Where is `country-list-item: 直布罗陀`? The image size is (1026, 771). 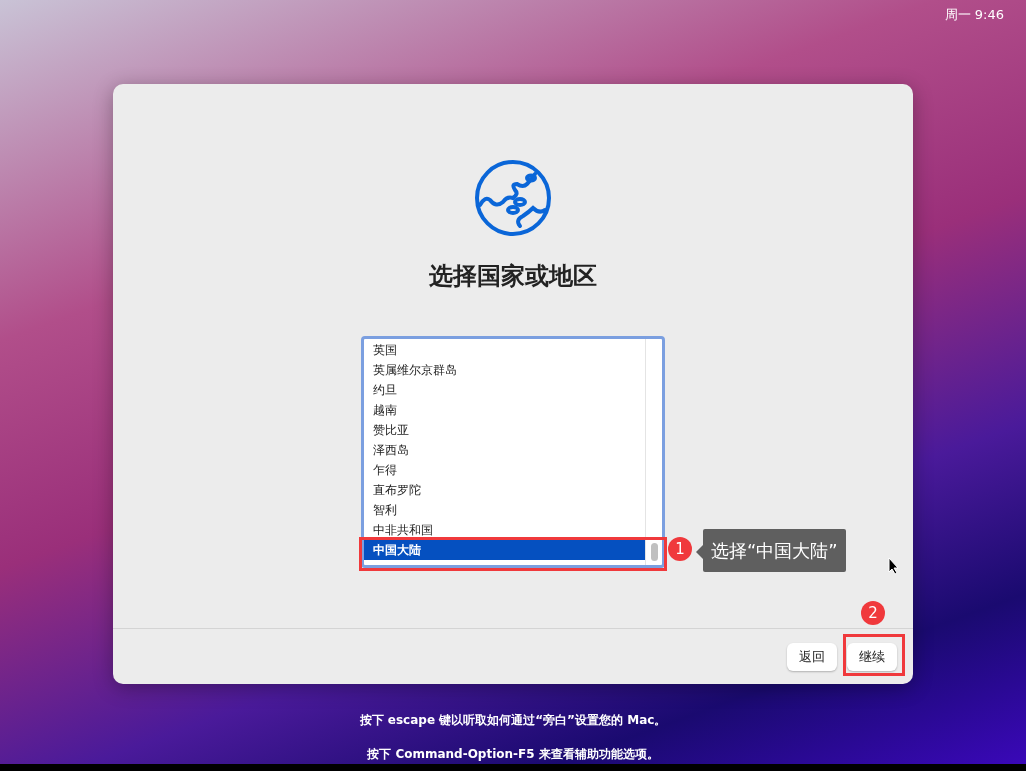 country-list-item: 直布罗陀 is located at coordinates (504, 490).